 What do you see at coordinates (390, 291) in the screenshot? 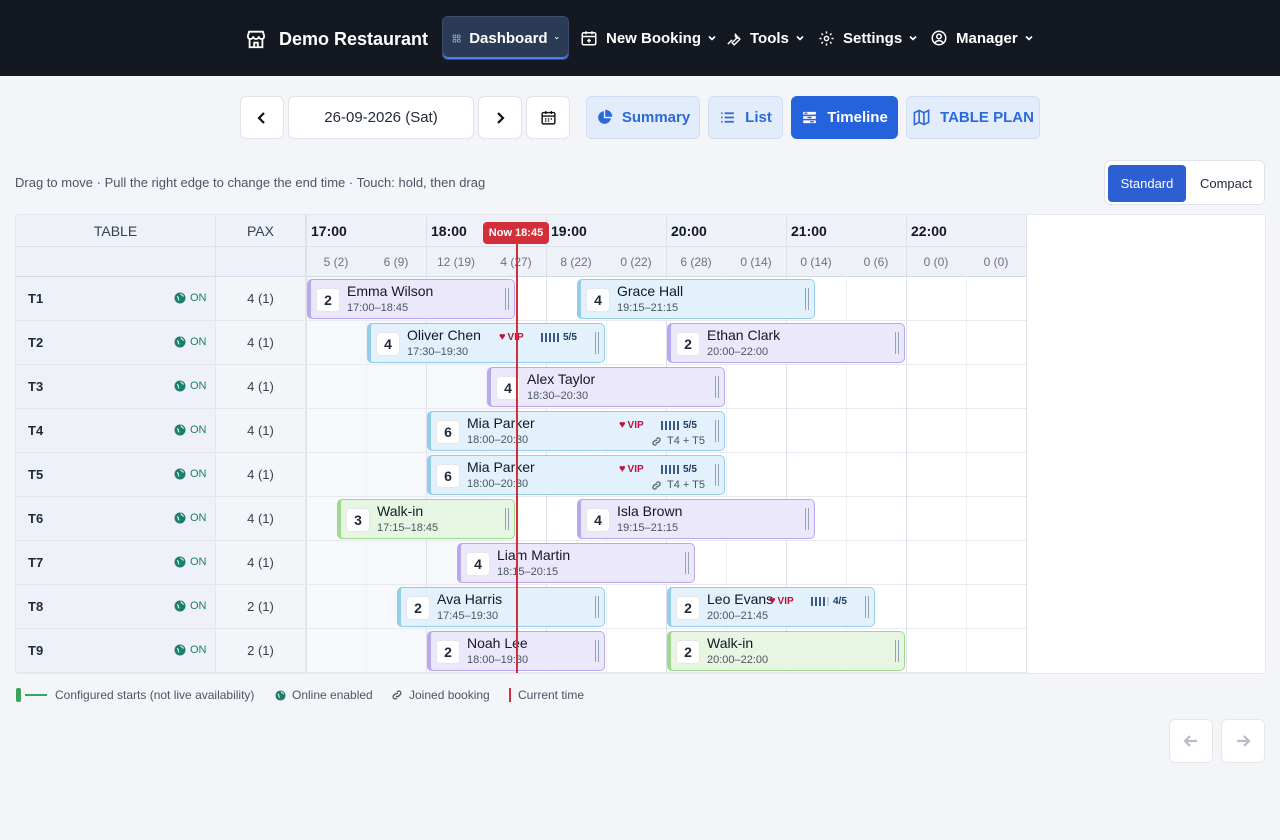
I see `booking-name: Emma Wilson` at bounding box center [390, 291].